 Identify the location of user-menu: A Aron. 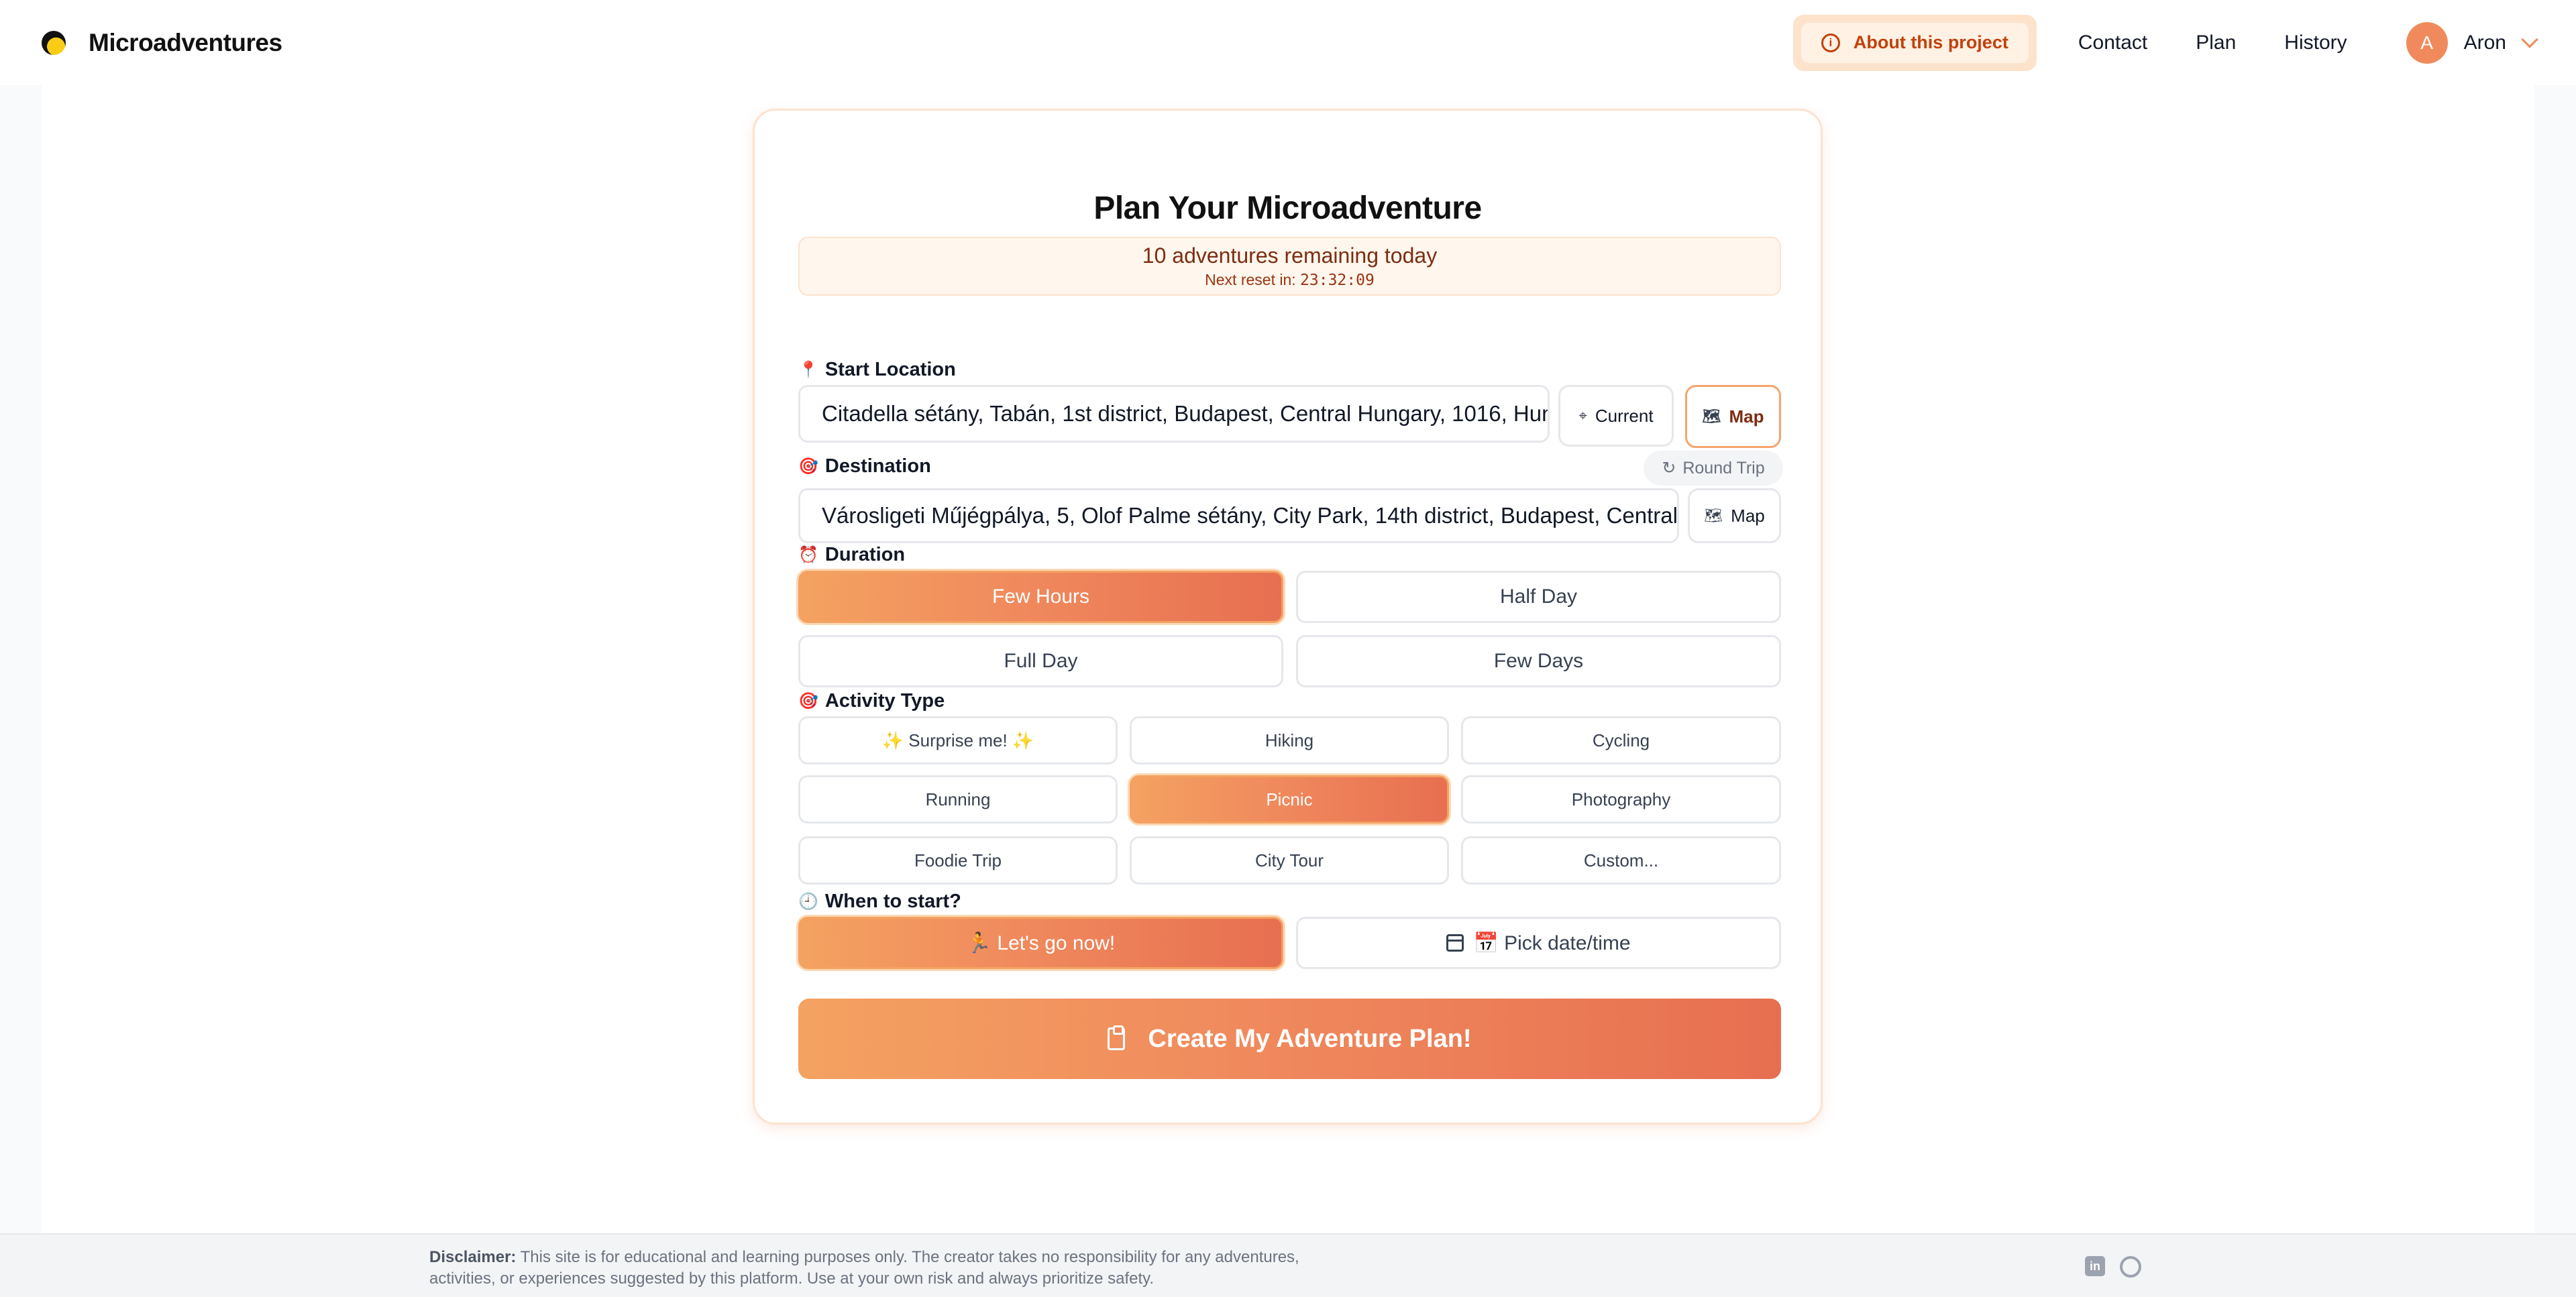
(2472, 42).